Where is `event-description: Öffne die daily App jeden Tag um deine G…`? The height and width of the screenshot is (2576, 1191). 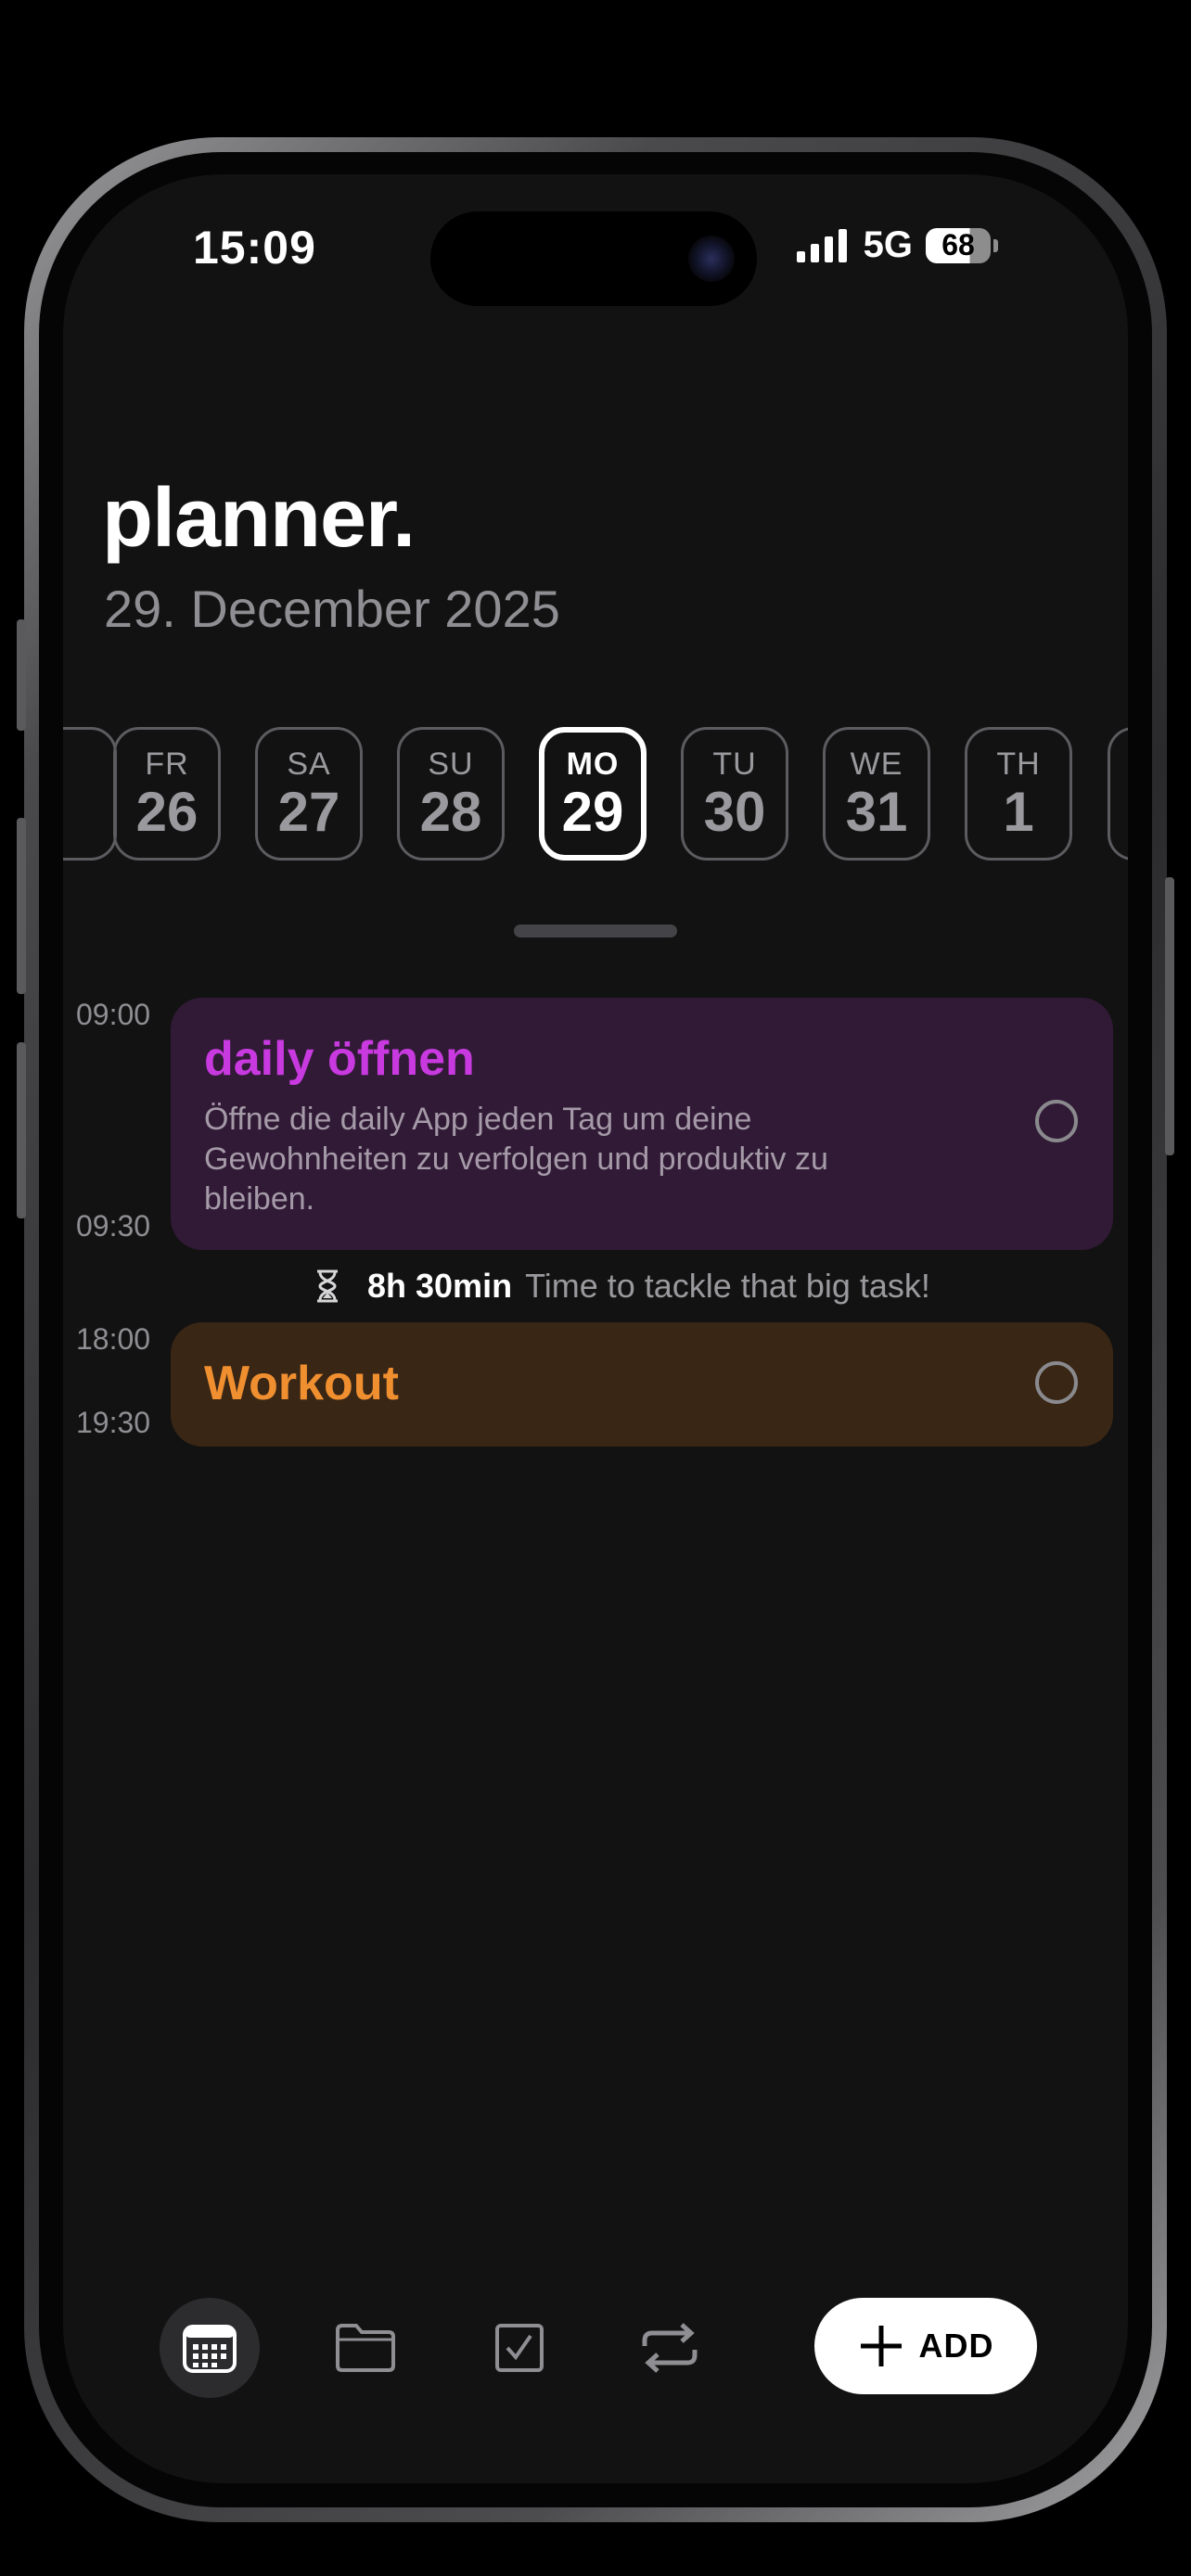 event-description: Öffne die daily App jeden Tag um deine G… is located at coordinates (516, 1159).